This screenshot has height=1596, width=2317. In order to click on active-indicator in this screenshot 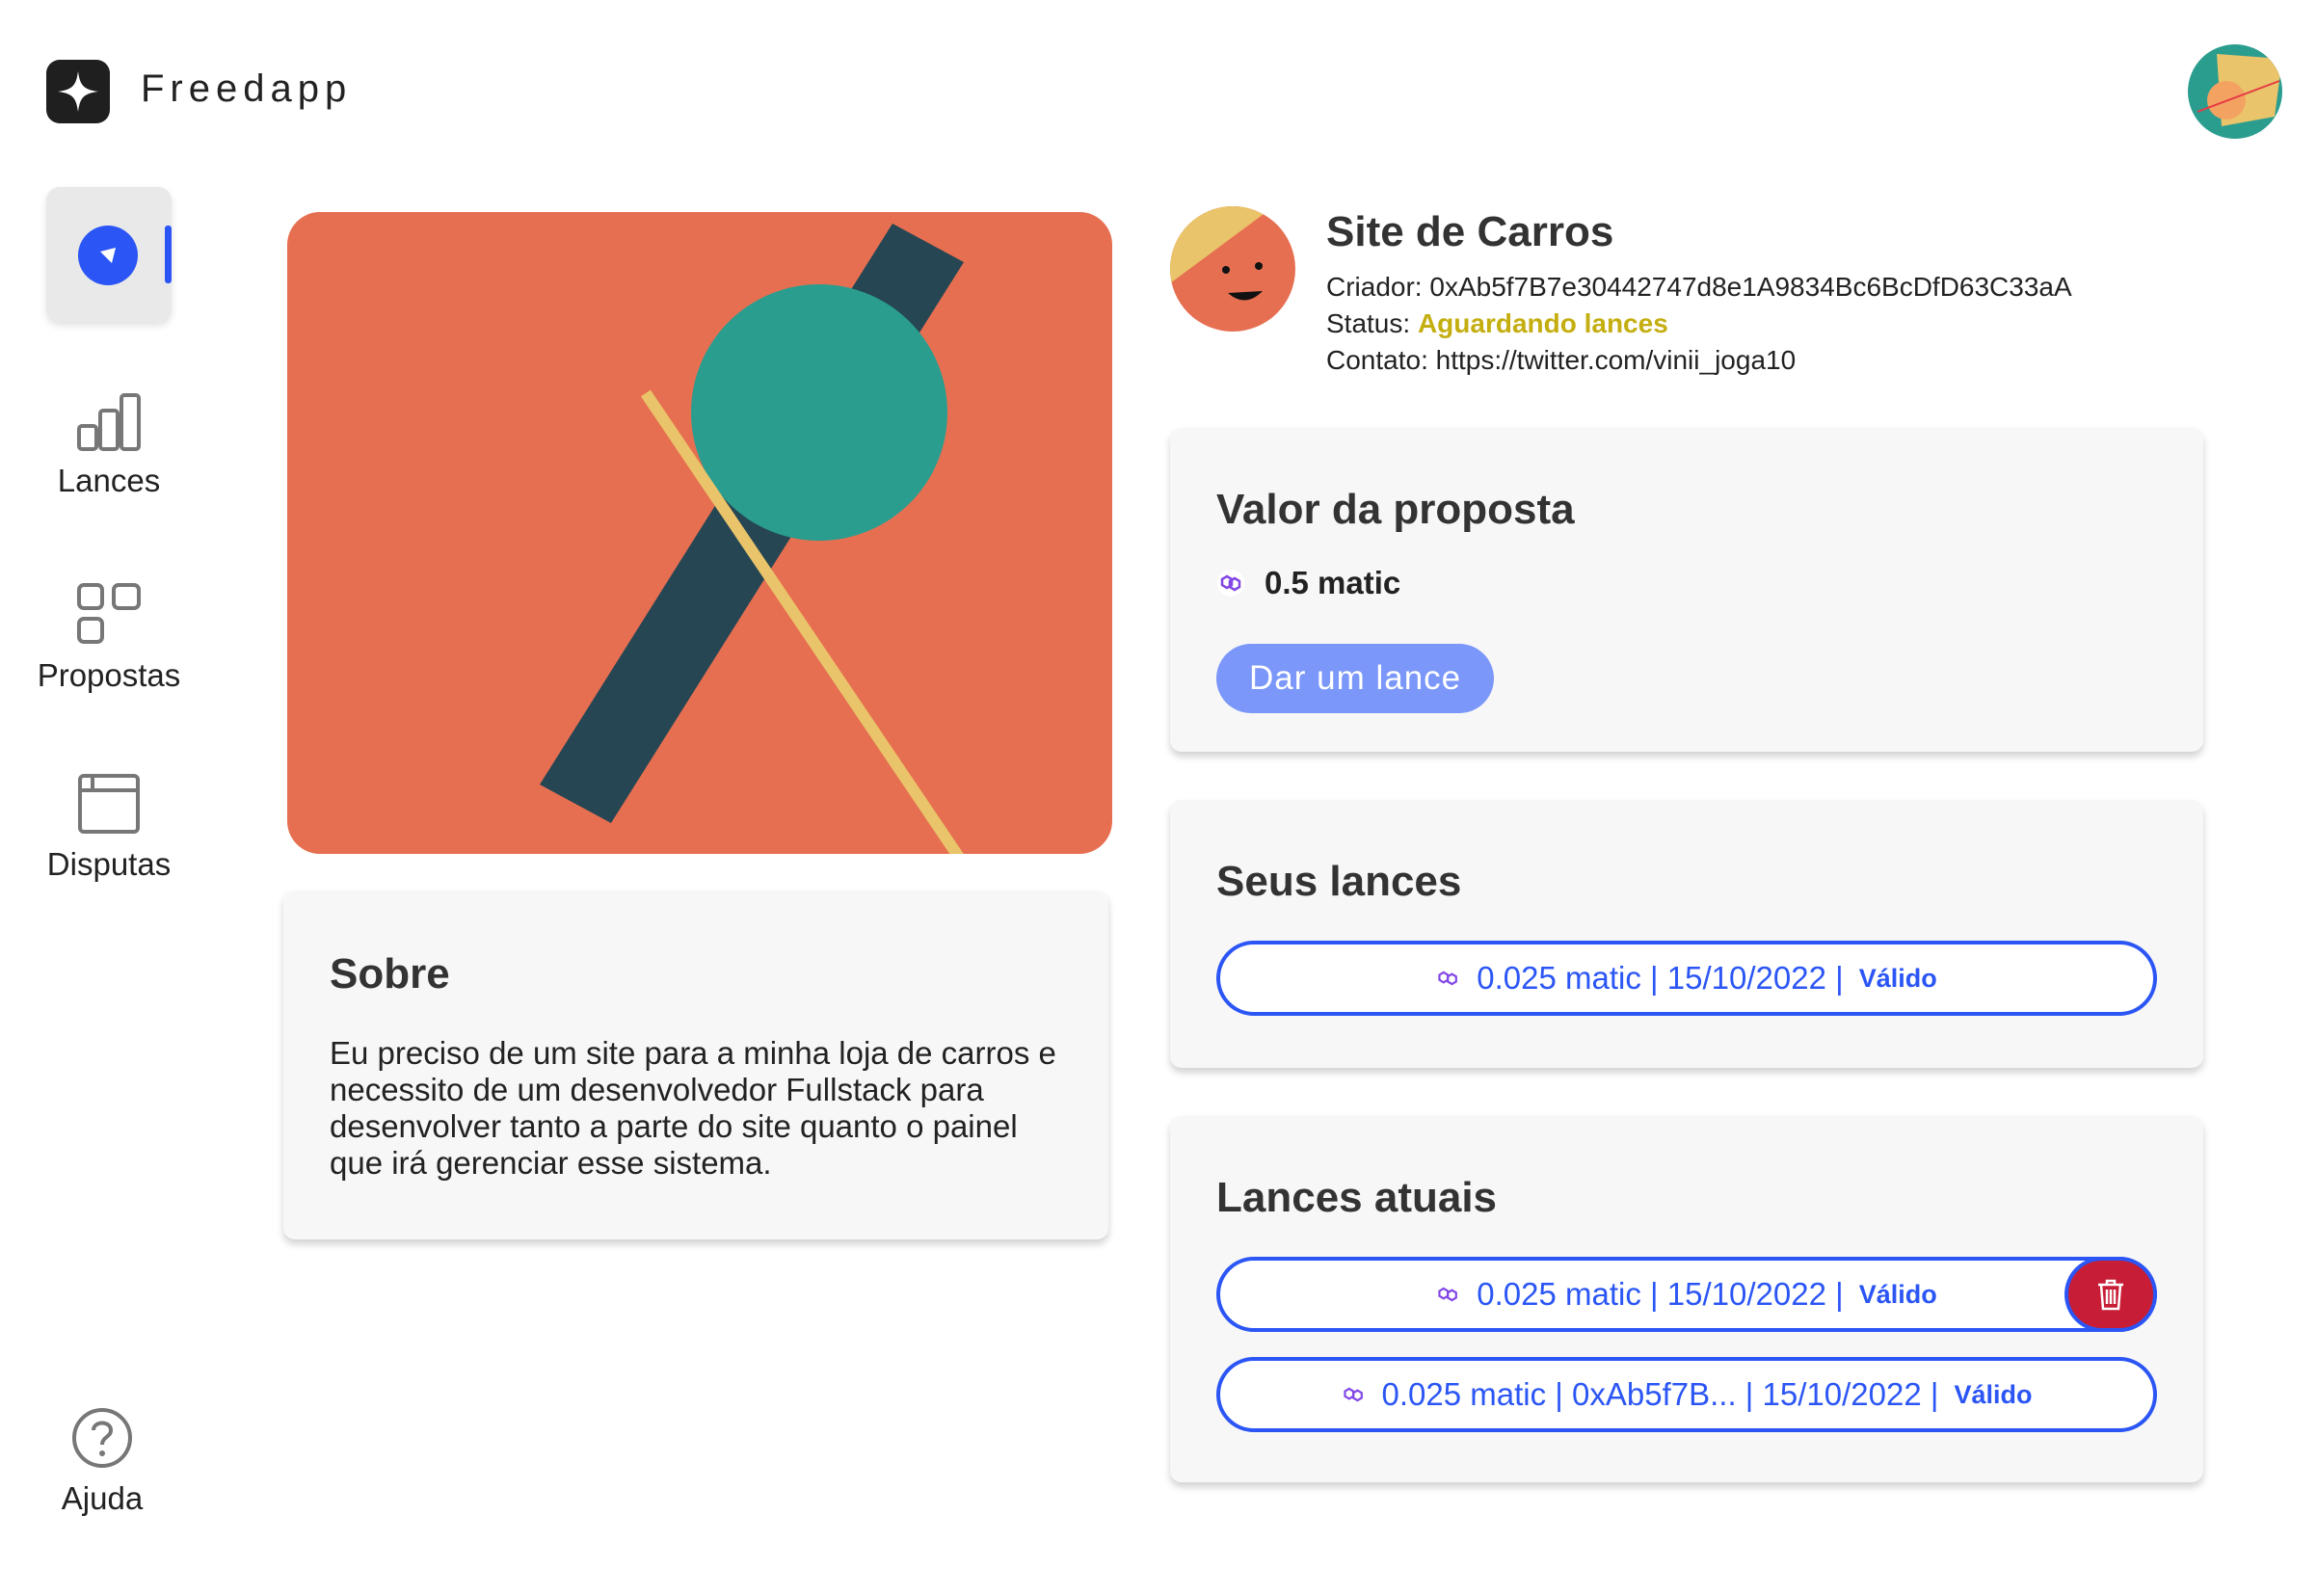, I will do `click(168, 255)`.